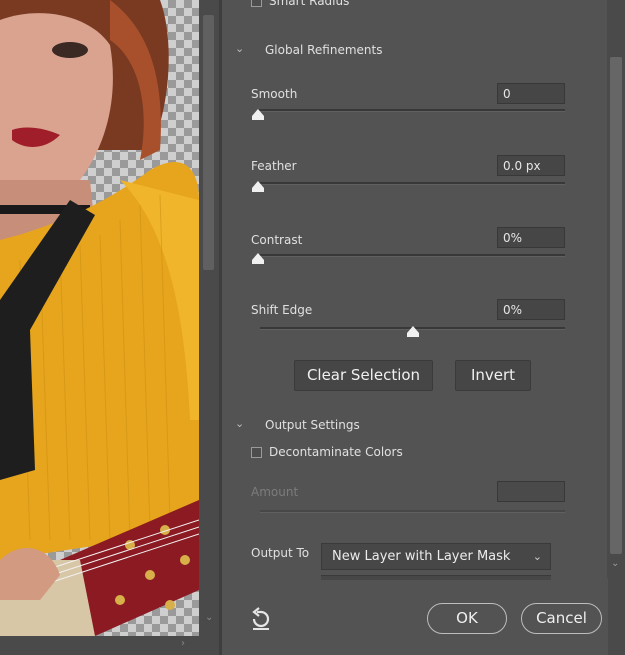 Image resolution: width=625 pixels, height=655 pixels. I want to click on panel-vertical-scrollbar: ⌄, so click(616, 289).